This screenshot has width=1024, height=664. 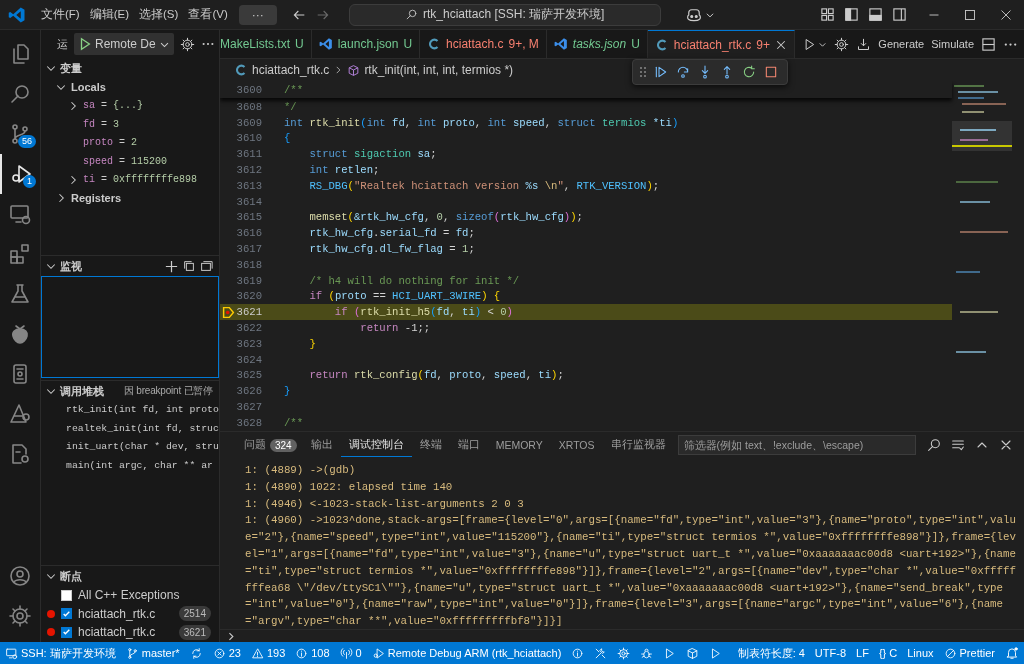 I want to click on status-item: LF, so click(x=862, y=653).